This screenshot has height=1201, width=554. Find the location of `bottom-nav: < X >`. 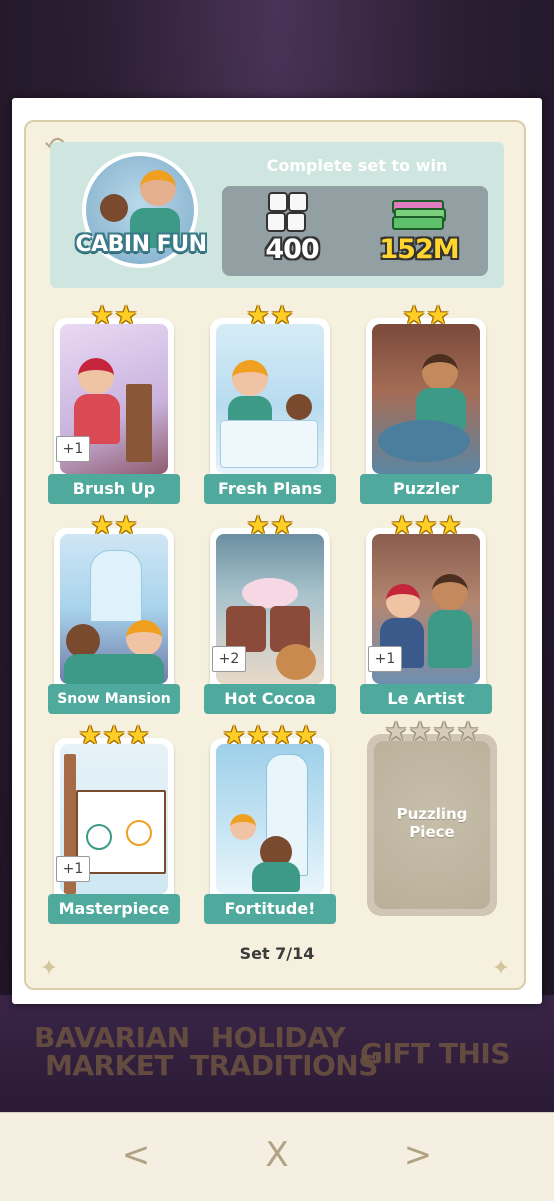

bottom-nav: < X > is located at coordinates (277, 1156).